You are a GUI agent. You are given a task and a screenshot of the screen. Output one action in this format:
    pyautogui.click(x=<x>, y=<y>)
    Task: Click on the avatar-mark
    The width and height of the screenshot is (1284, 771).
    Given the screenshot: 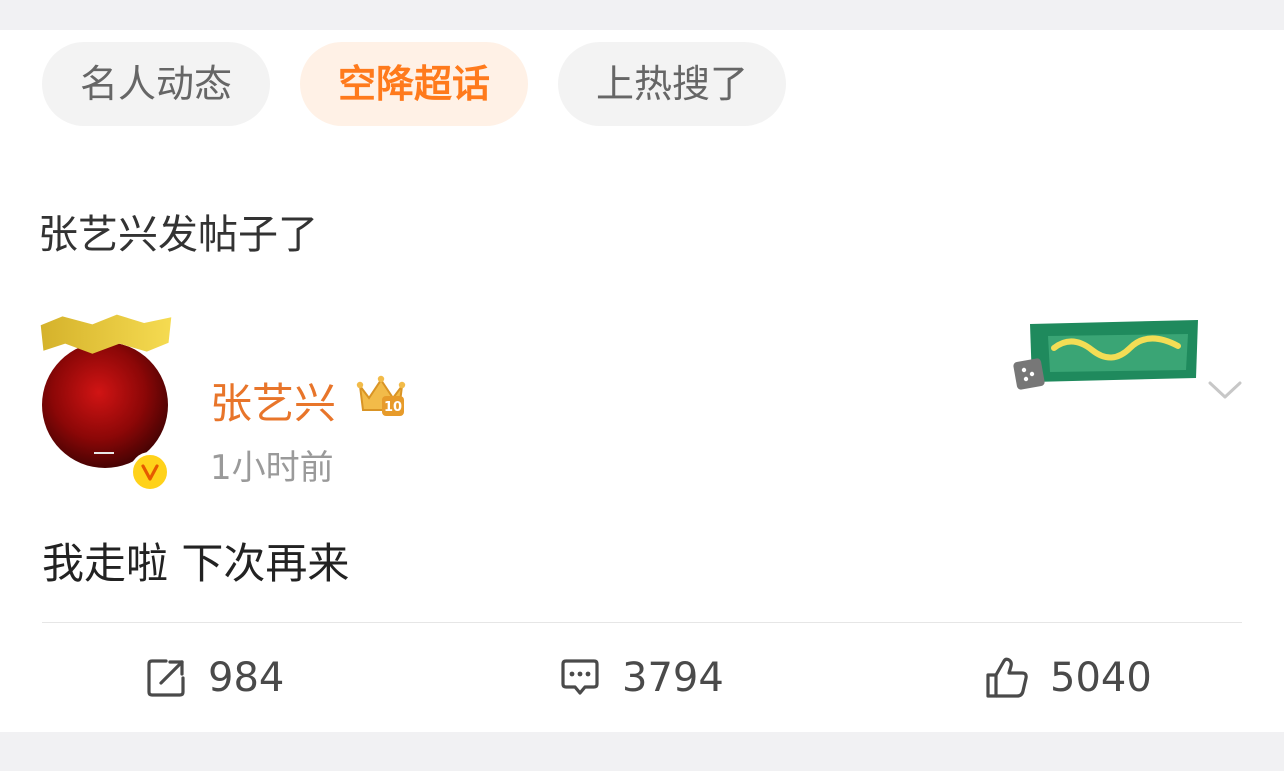 What is the action you would take?
    pyautogui.click(x=104, y=446)
    